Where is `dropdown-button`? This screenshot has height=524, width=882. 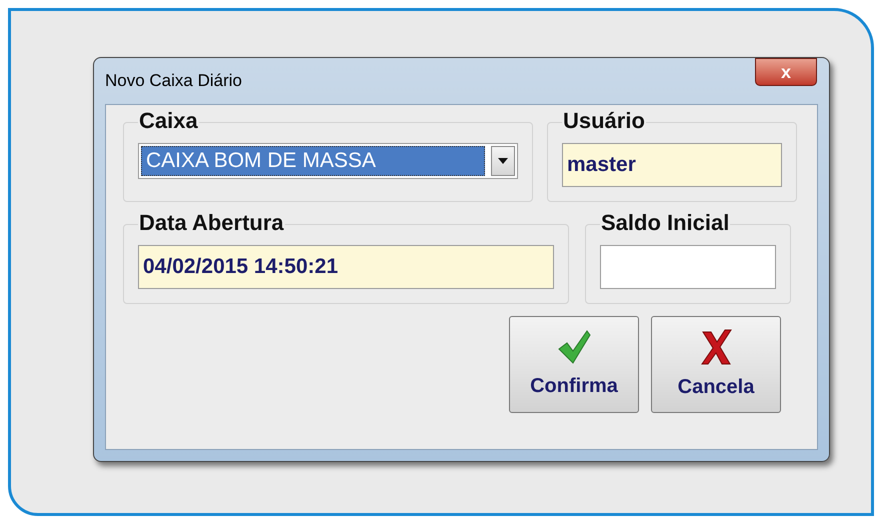 dropdown-button is located at coordinates (503, 161).